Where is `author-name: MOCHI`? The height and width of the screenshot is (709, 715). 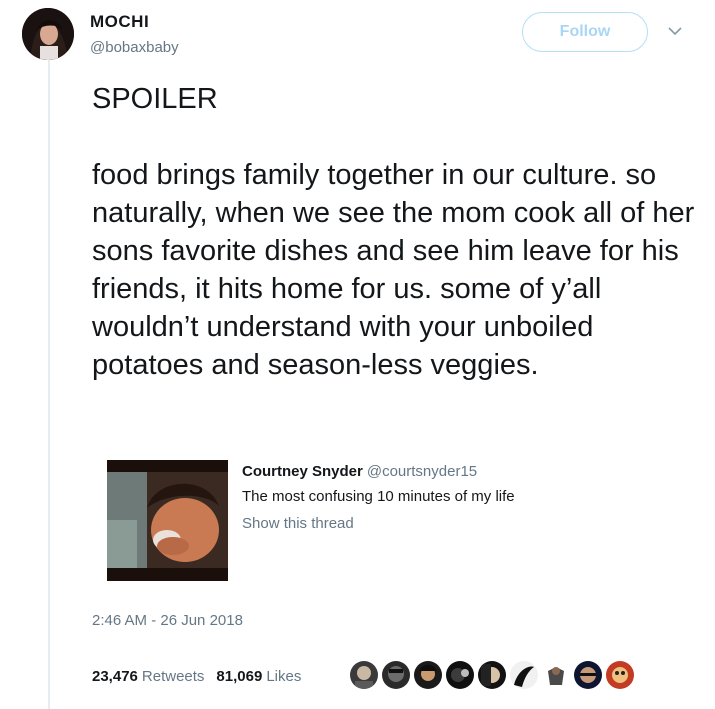
author-name: MOCHI is located at coordinates (119, 22).